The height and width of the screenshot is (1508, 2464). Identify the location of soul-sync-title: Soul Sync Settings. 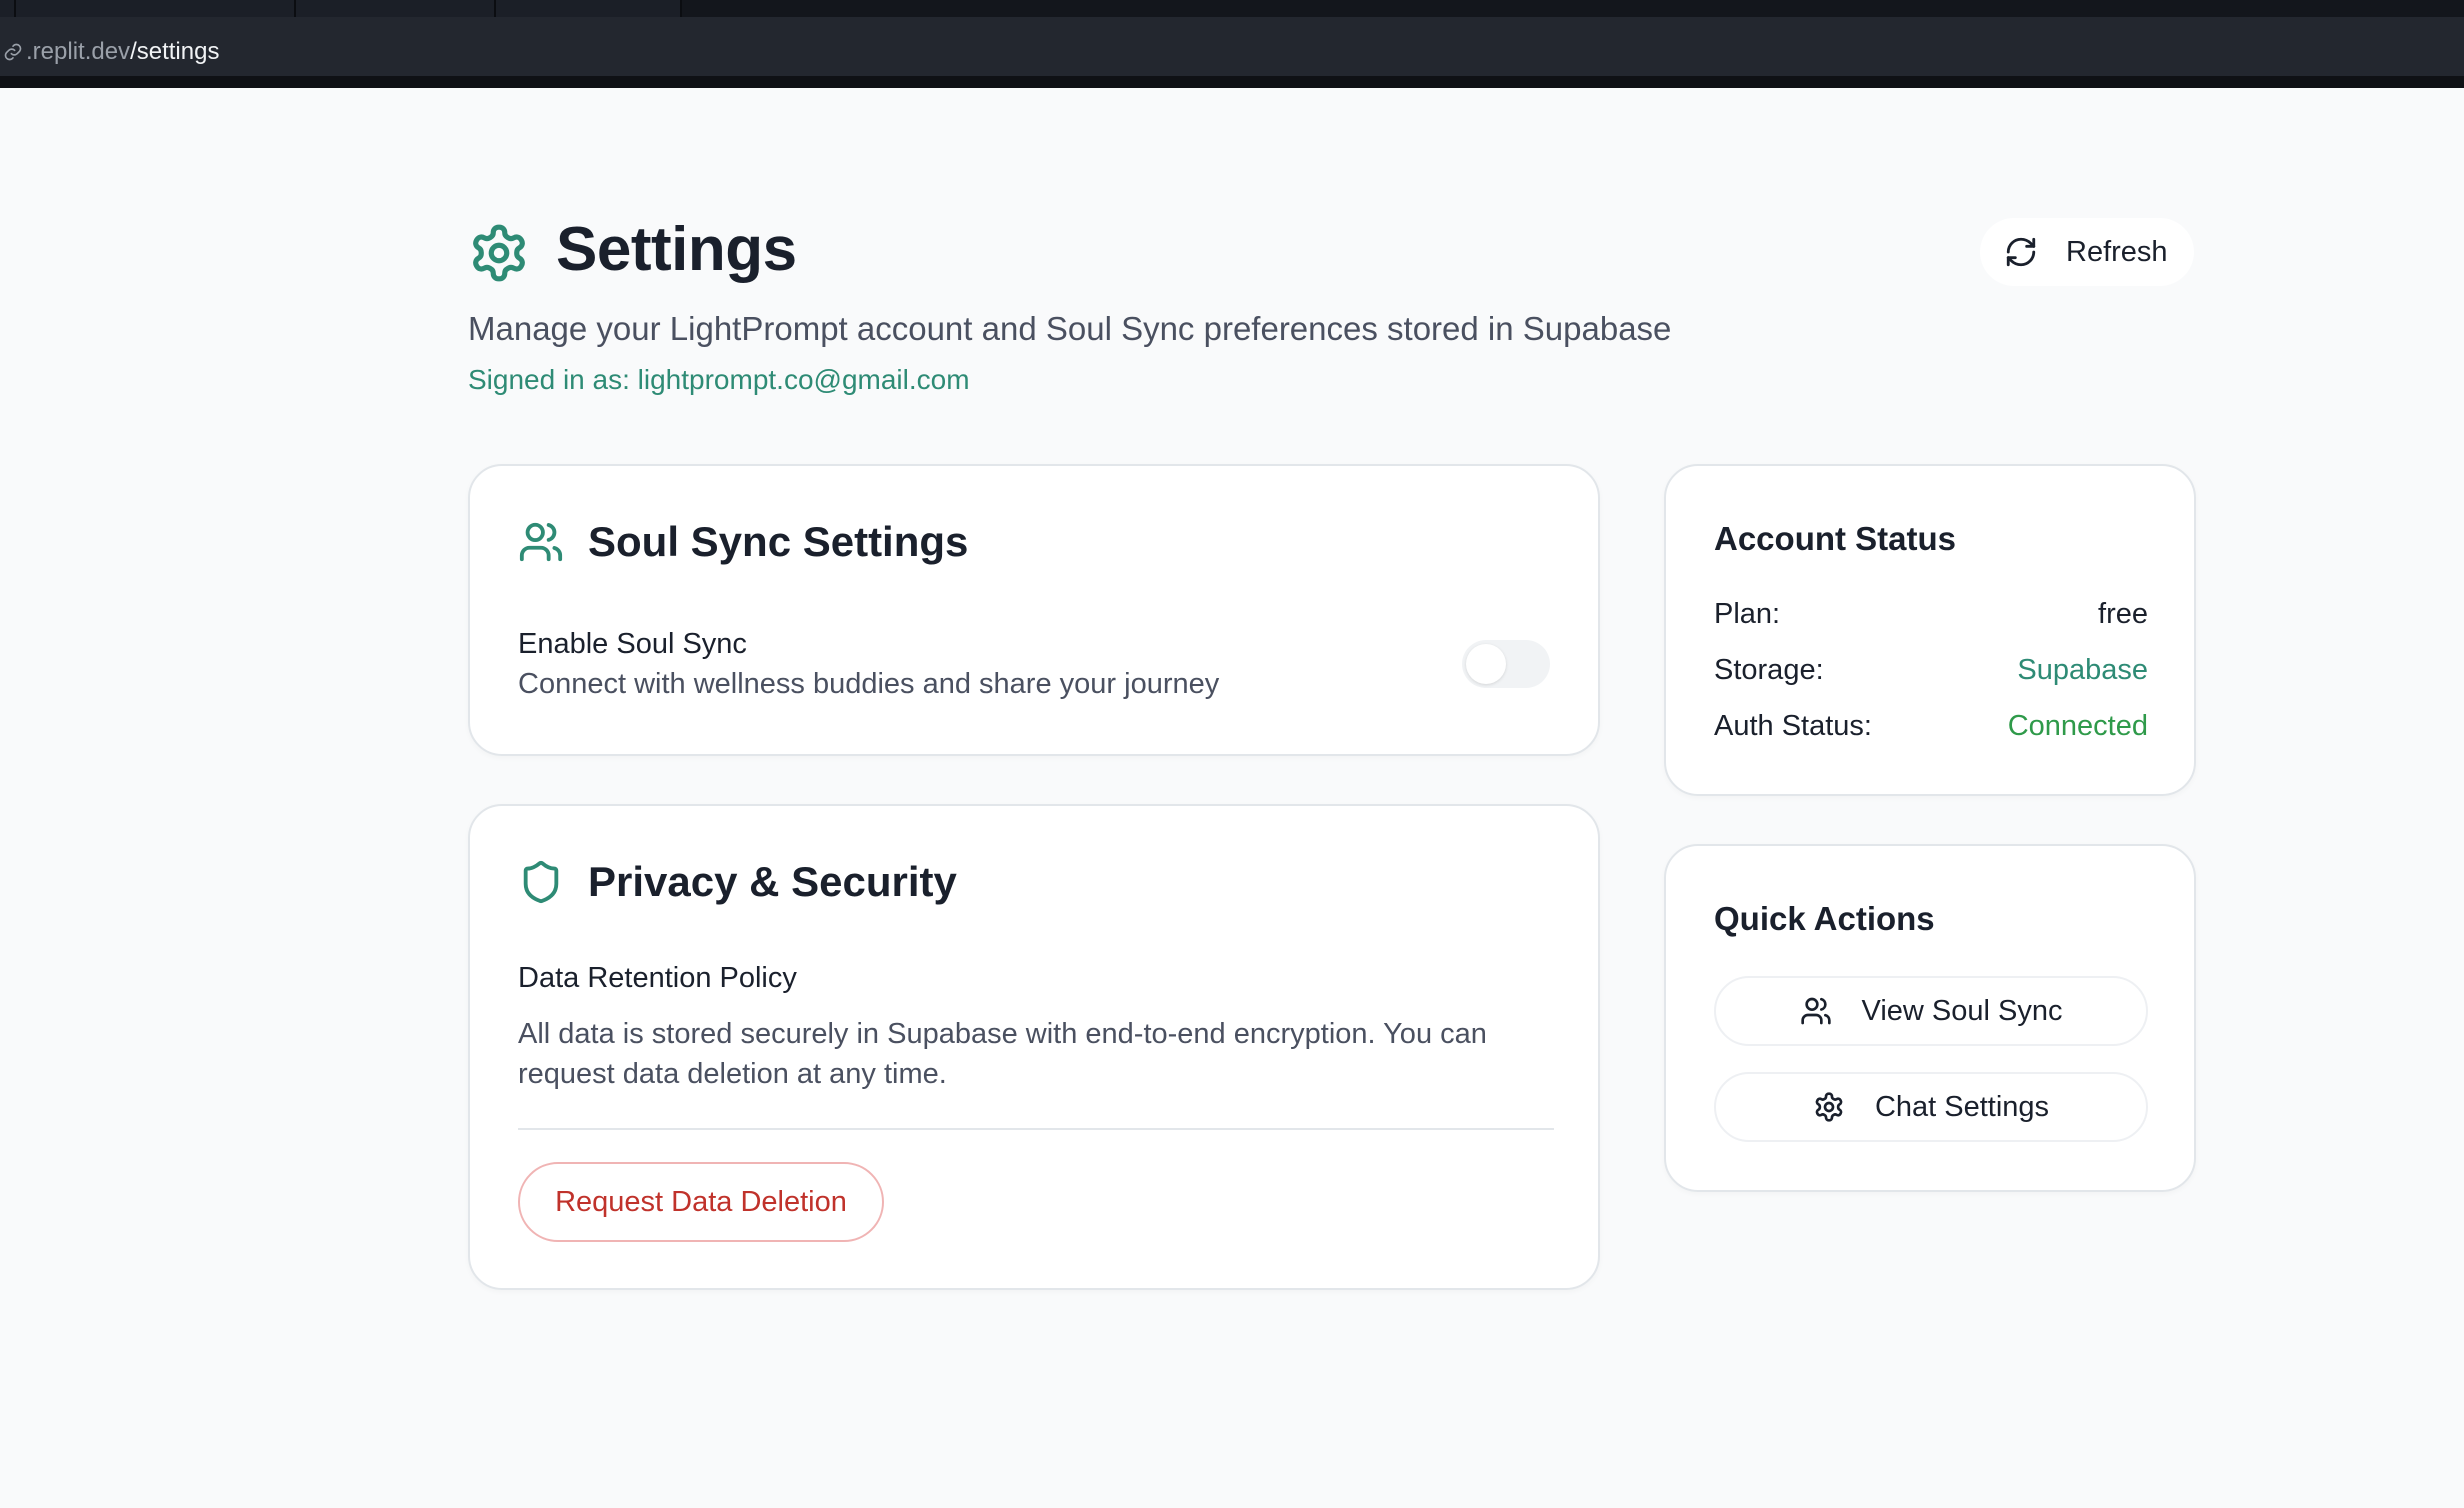
(778, 541).